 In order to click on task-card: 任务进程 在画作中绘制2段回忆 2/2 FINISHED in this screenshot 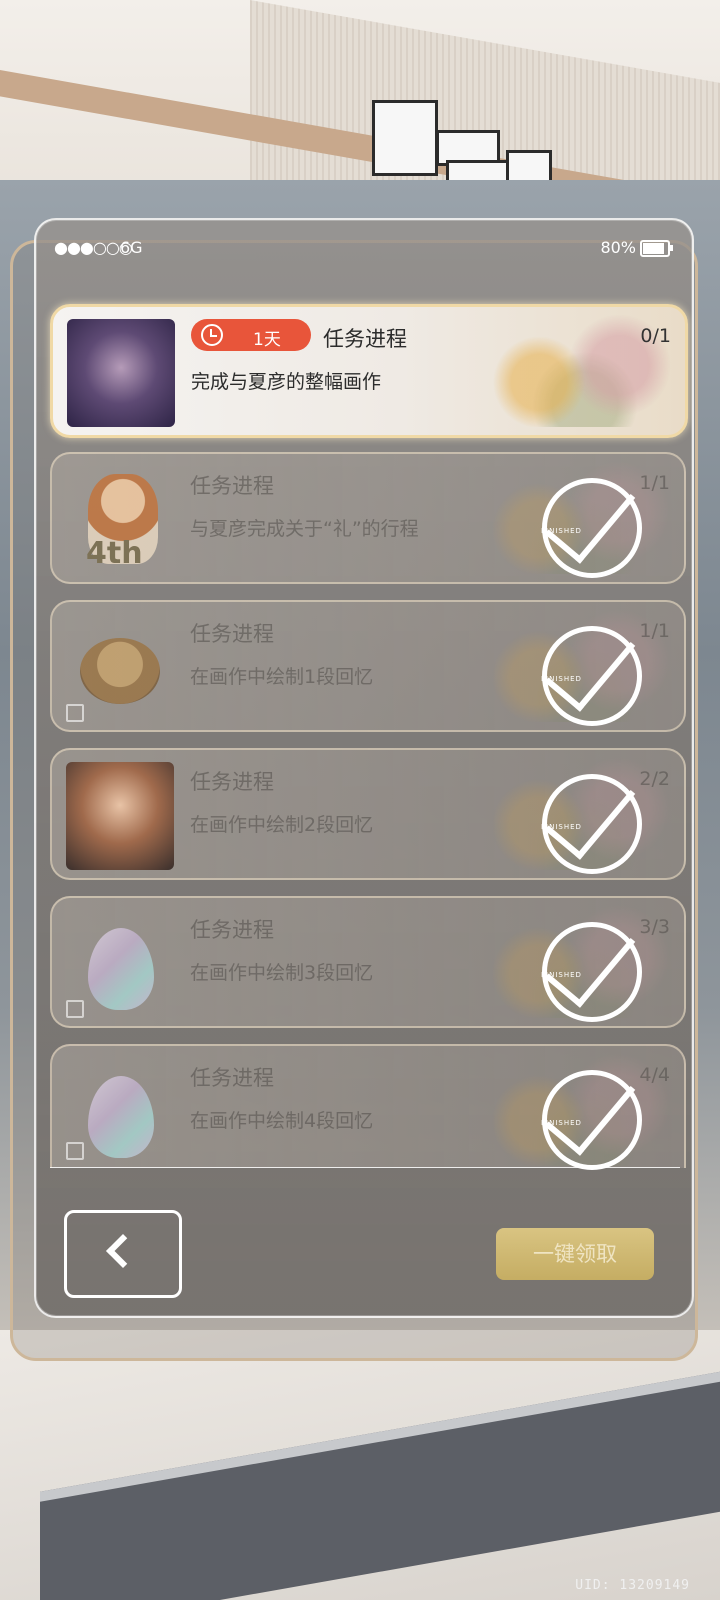, I will do `click(368, 814)`.